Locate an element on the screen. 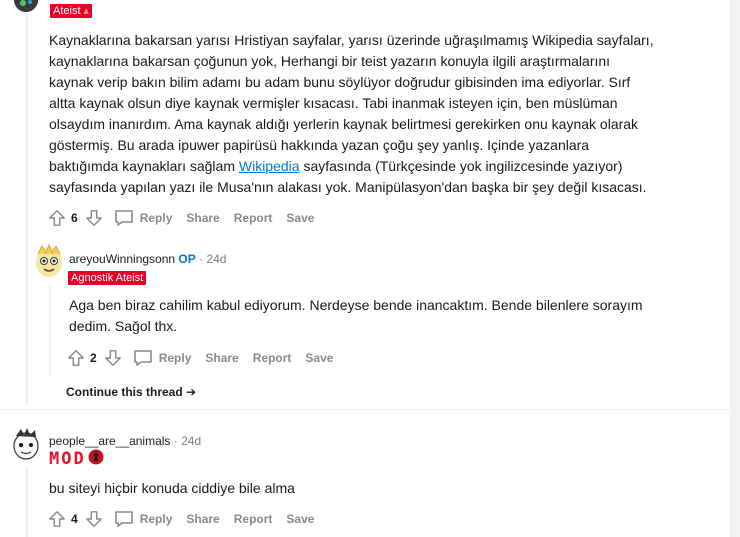 Image resolution: width=740 pixels, height=537 pixels. thread-line-reply is located at coordinates (50, 331).